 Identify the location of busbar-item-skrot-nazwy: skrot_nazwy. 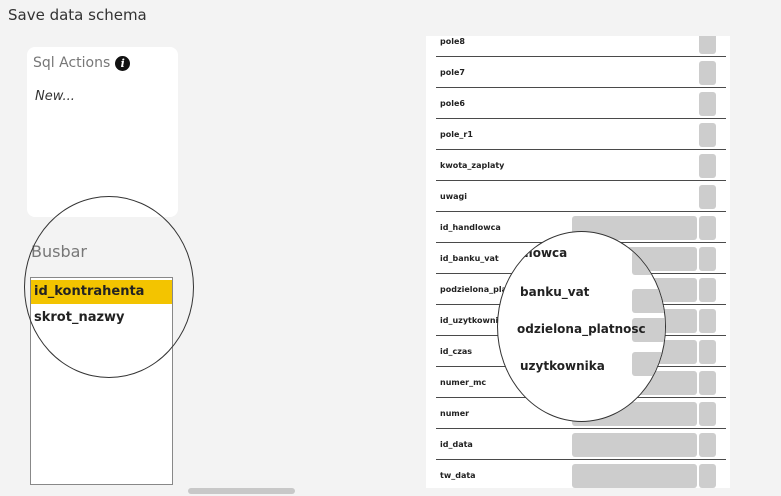
(101, 318).